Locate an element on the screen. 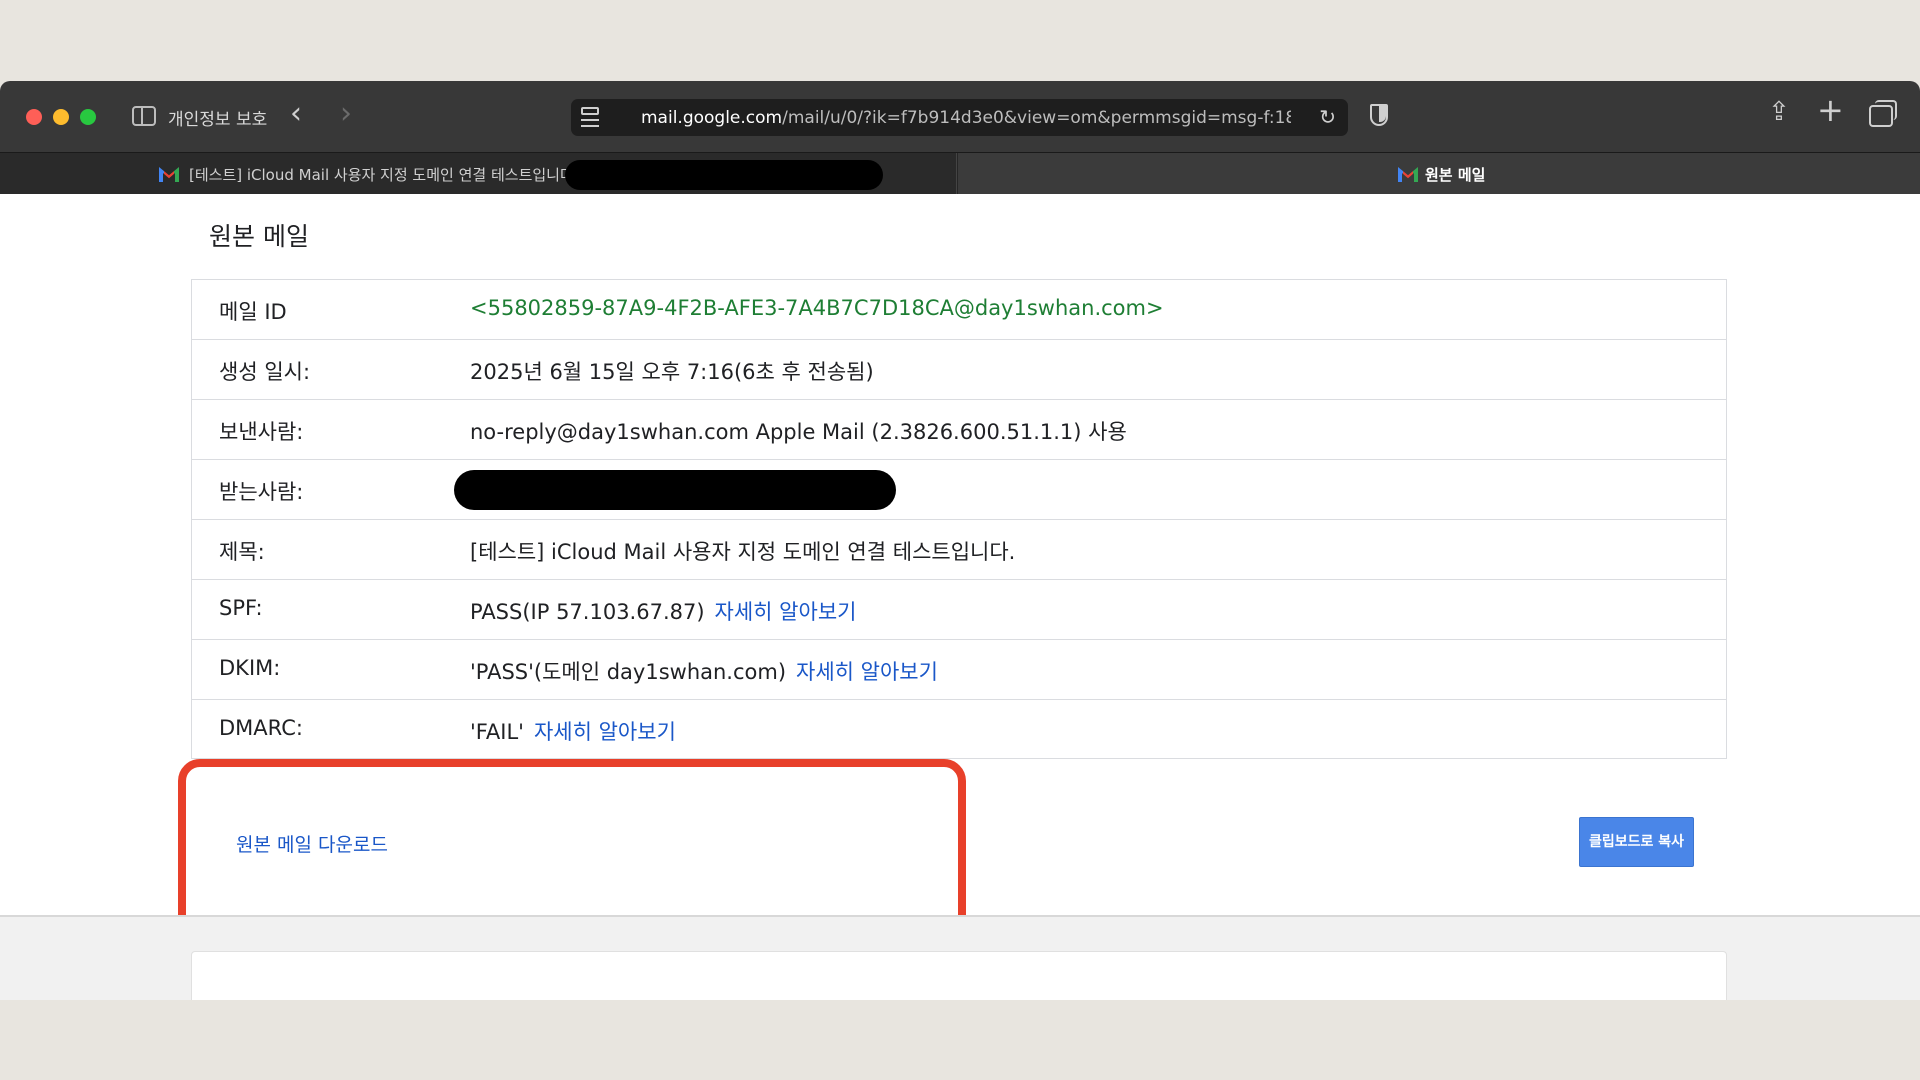 Image resolution: width=1920 pixels, height=1080 pixels. row-label: 생성 일시: is located at coordinates (265, 372).